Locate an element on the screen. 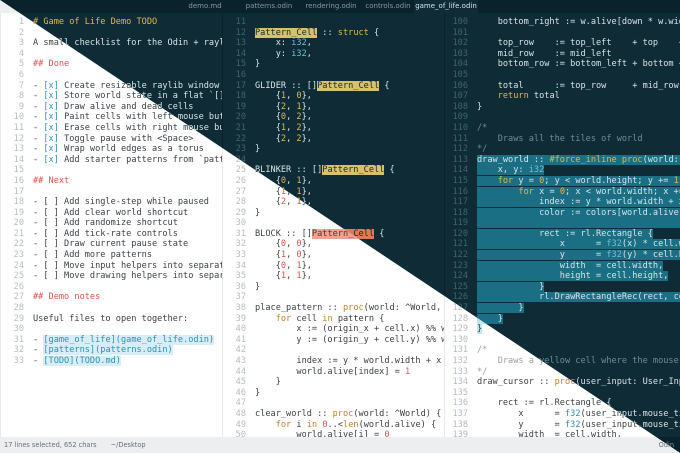 This screenshot has width=680, height=453. code-line: - [x] Wrap world edges as a torus is located at coordinates (127, 149).